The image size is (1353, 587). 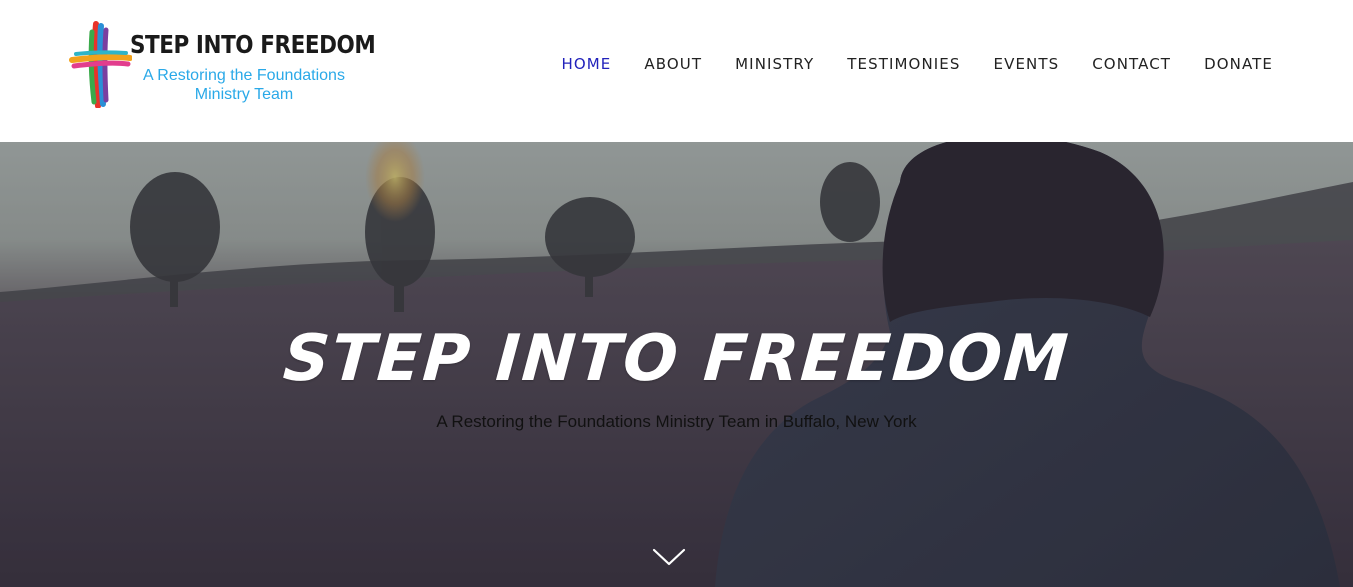 What do you see at coordinates (1131, 64) in the screenshot?
I see `nav-item-contact: CONTACT` at bounding box center [1131, 64].